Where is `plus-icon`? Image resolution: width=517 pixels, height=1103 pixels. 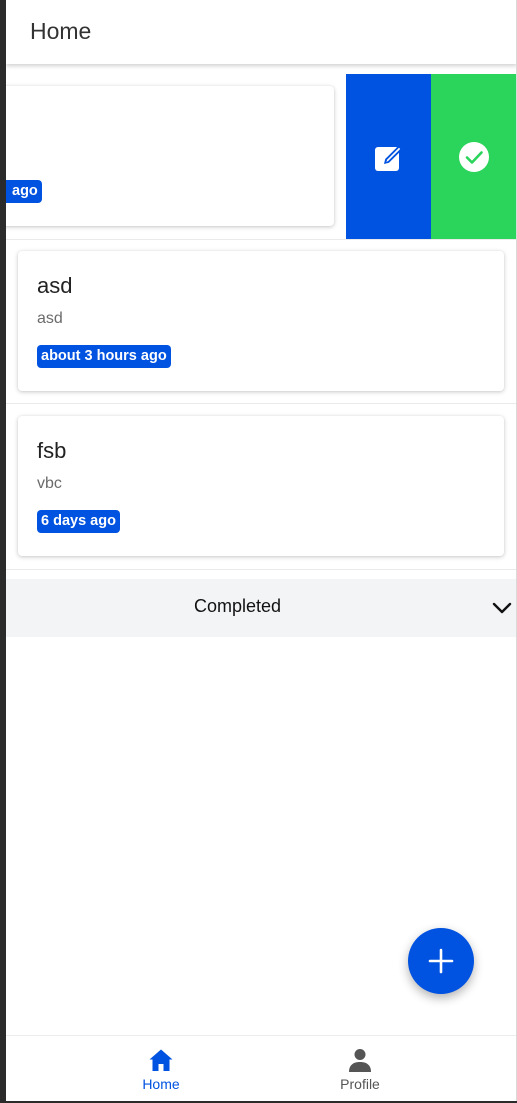
plus-icon is located at coordinates (441, 961).